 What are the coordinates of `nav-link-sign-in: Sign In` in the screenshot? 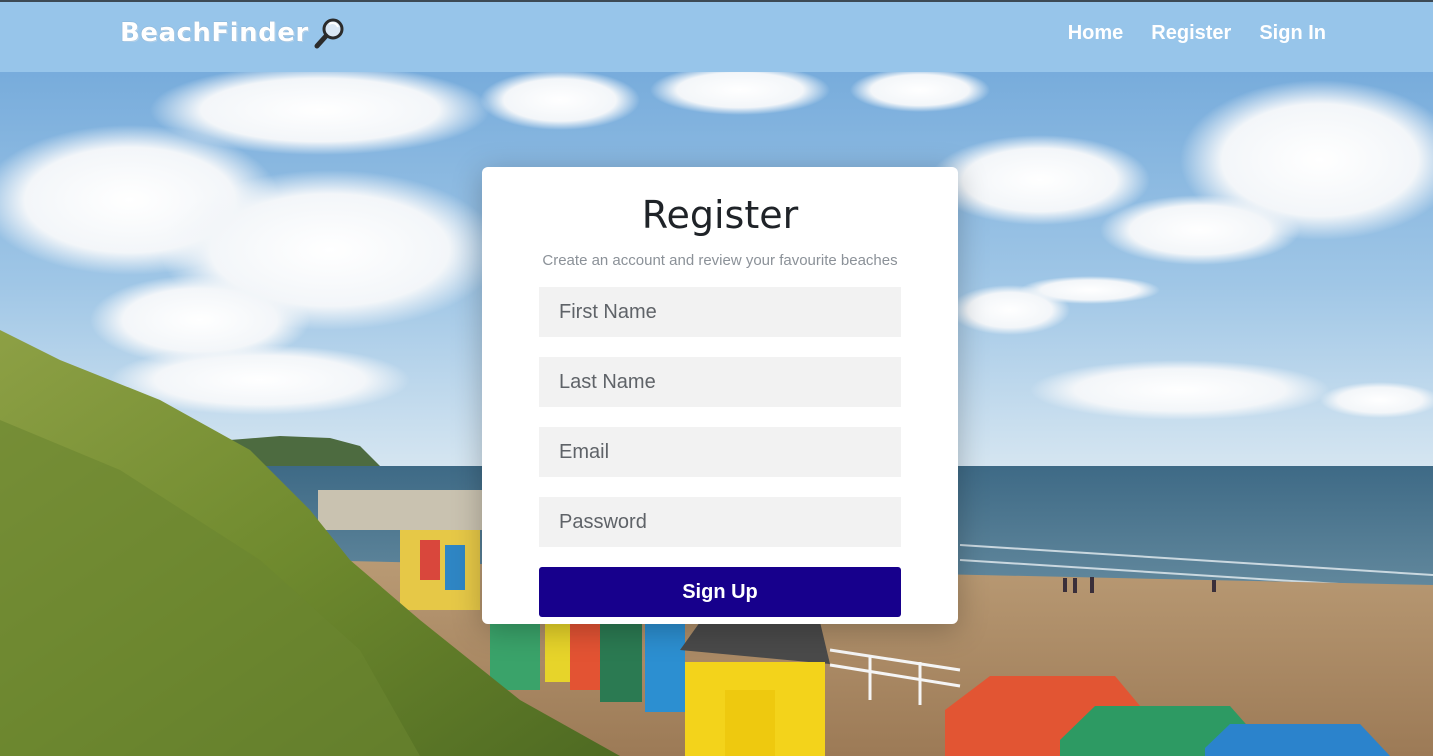 It's located at (1292, 33).